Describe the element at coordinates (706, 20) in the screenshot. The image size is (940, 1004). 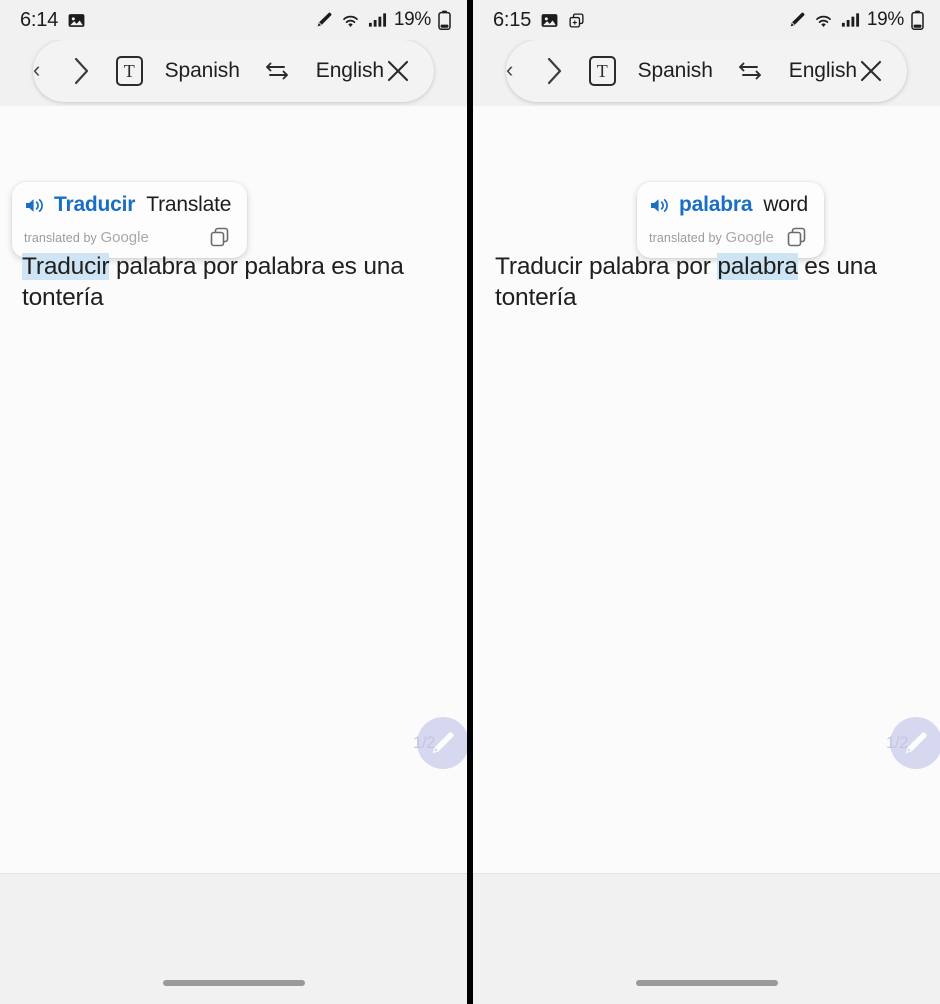
I see `status-bar: 6:15 19%` at that location.